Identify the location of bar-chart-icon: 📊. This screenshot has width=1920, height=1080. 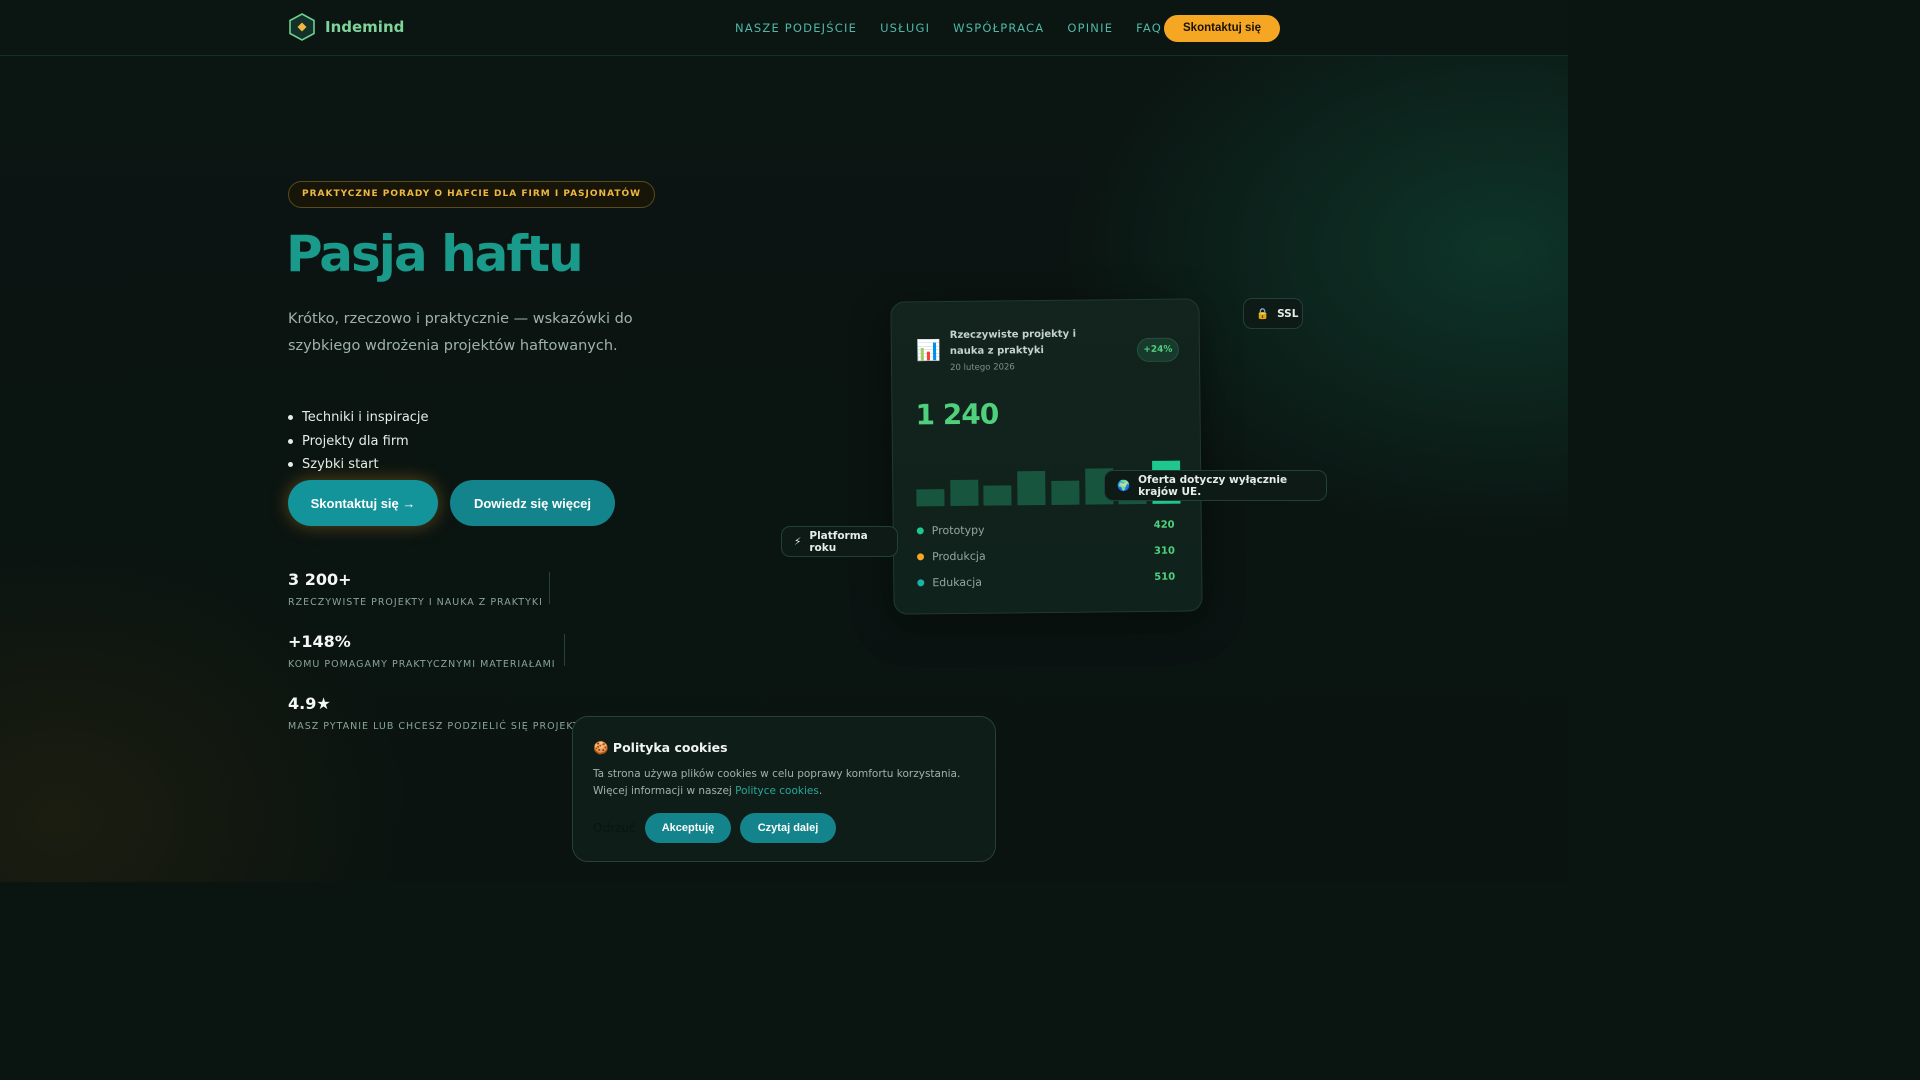
(928, 350).